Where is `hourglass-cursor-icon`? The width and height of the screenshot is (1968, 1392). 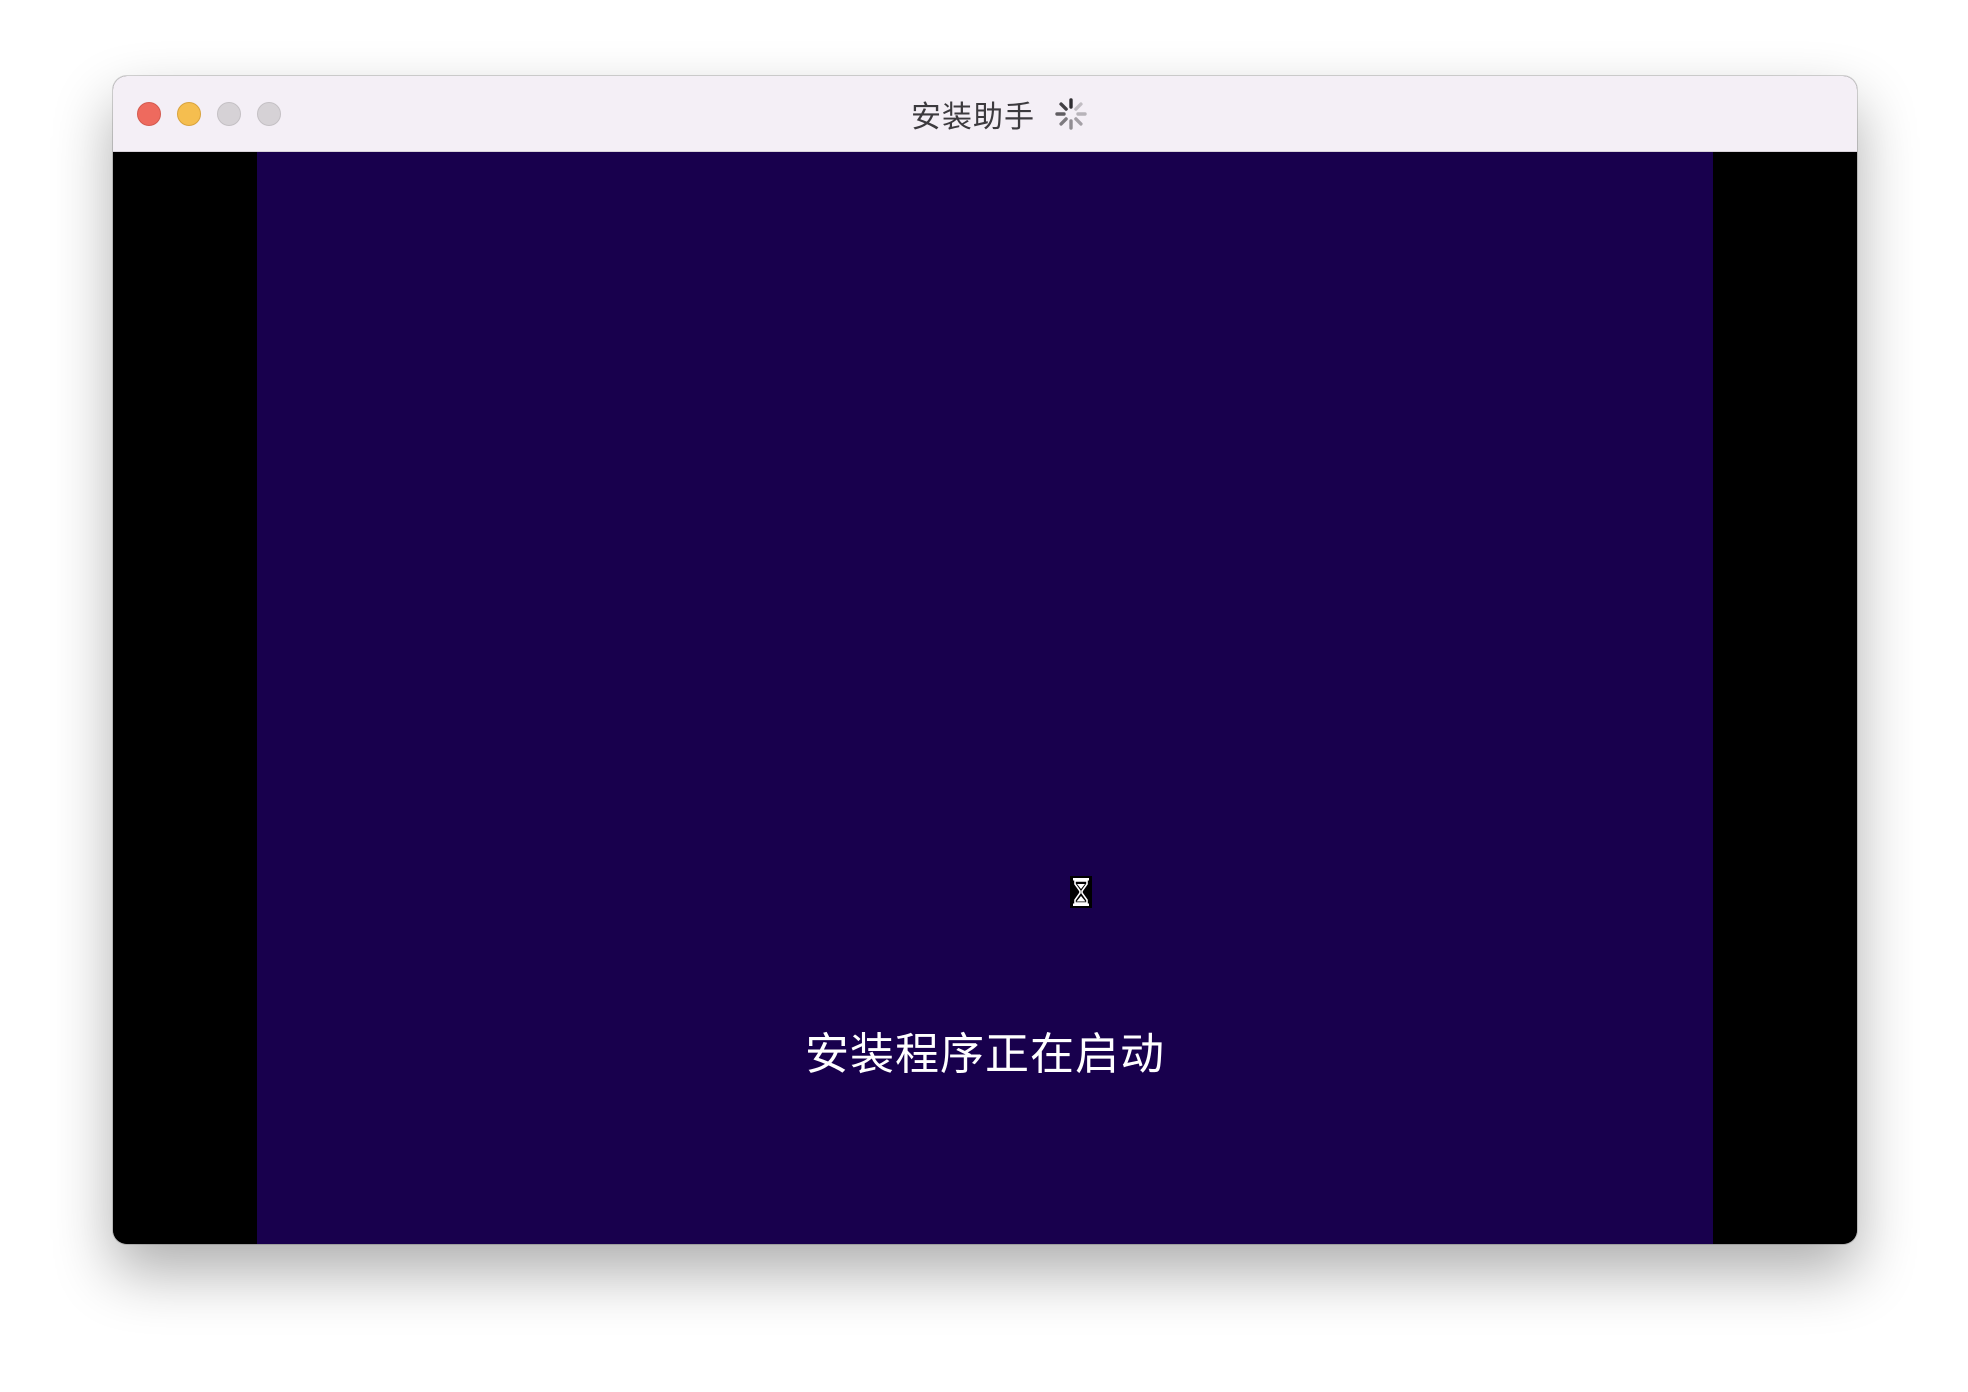
hourglass-cursor-icon is located at coordinates (1081, 892).